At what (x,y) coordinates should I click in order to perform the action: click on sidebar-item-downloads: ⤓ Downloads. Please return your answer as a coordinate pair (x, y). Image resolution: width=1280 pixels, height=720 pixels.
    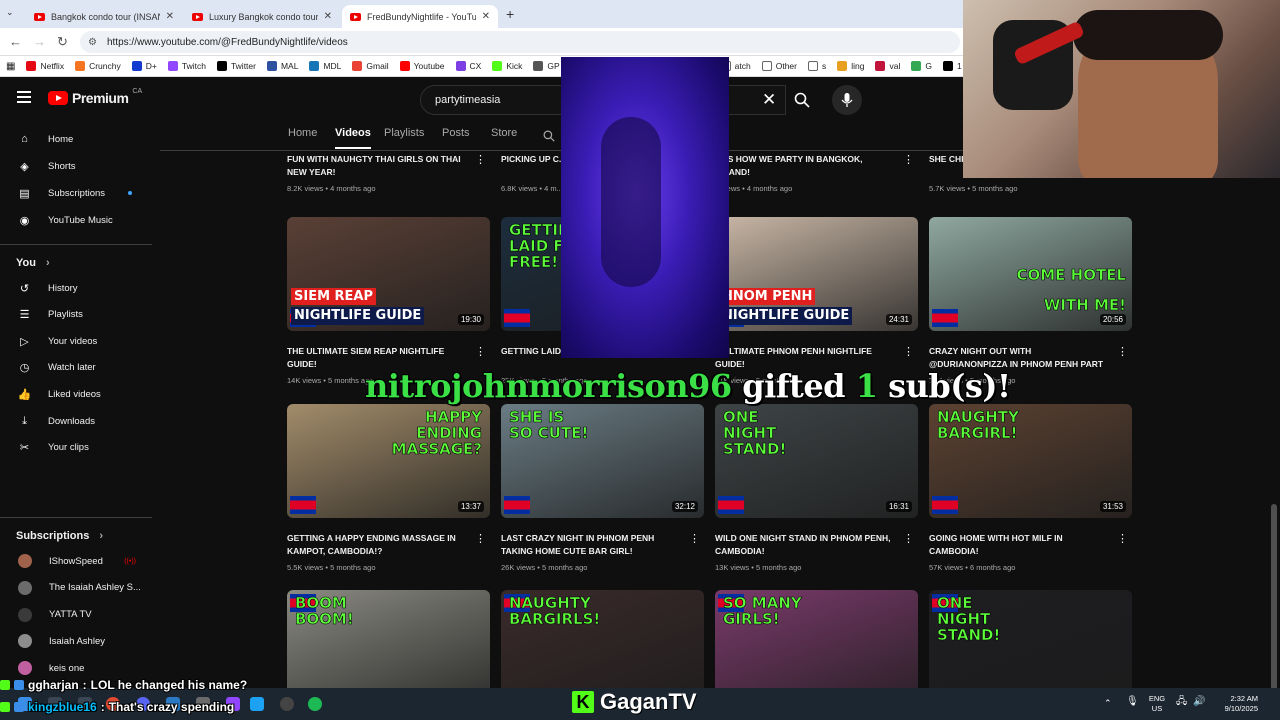
    Looking at the image, I should click on (75, 421).